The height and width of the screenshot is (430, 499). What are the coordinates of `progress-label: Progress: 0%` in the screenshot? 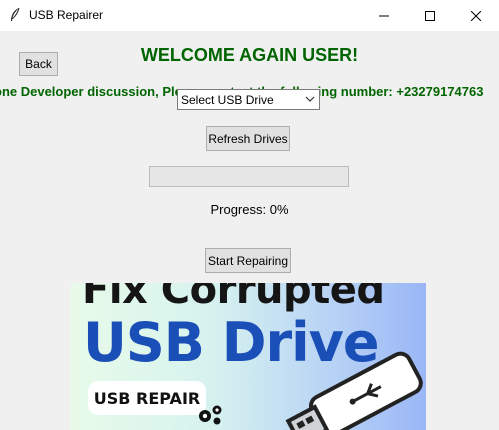 It's located at (249, 209).